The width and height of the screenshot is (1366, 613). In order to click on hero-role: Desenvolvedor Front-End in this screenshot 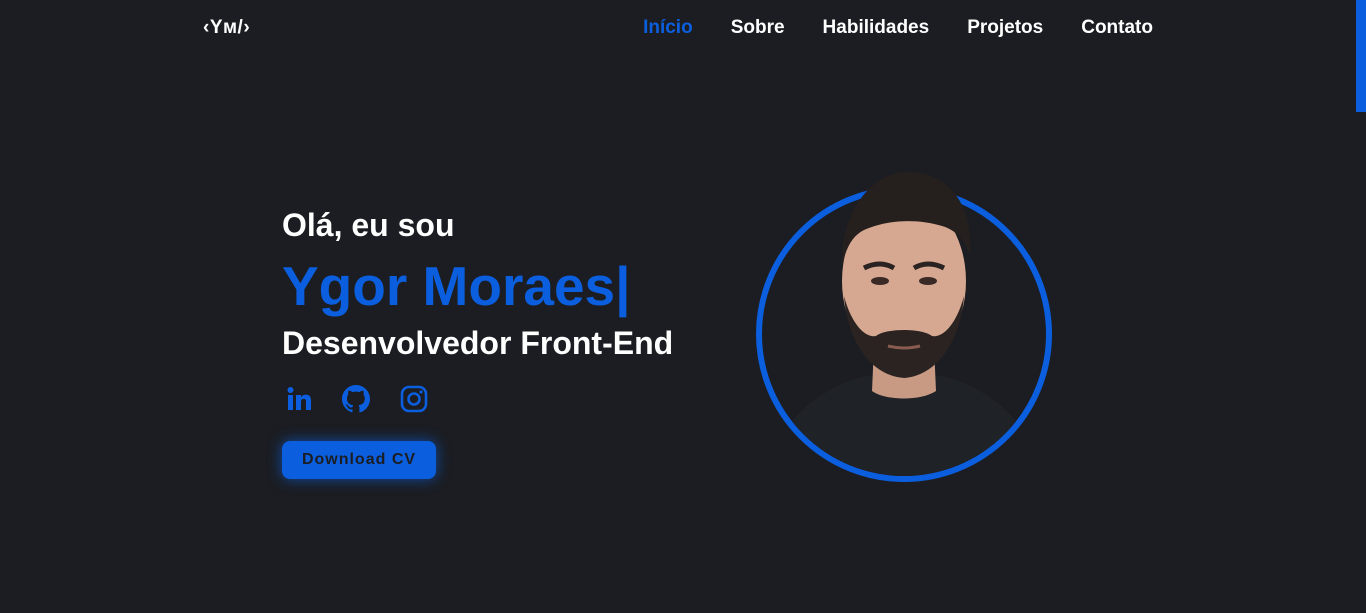, I will do `click(478, 343)`.